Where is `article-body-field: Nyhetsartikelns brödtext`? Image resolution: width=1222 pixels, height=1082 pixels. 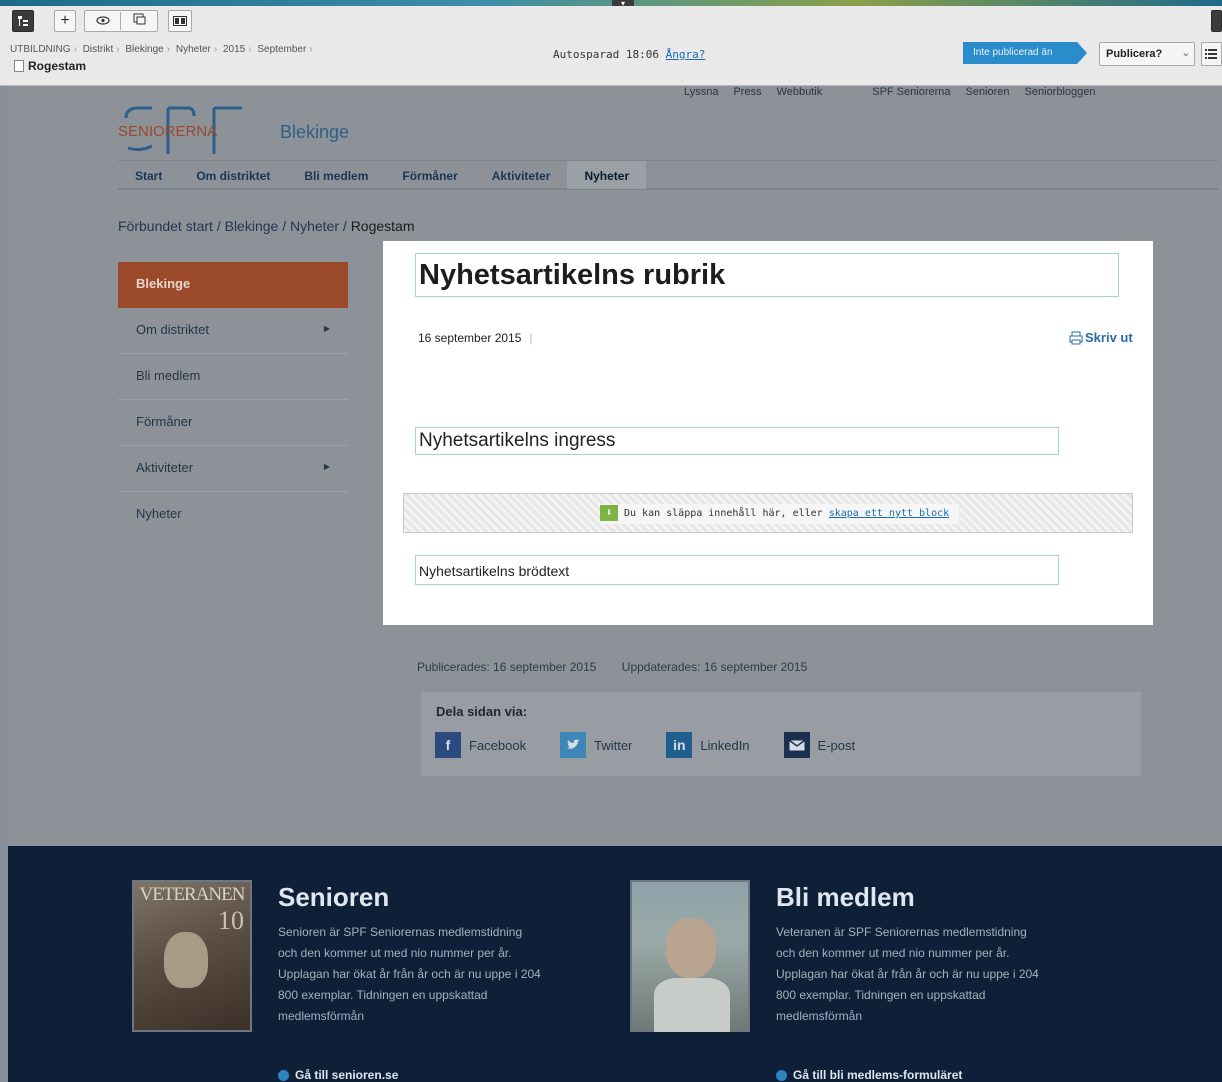 article-body-field: Nyhetsartikelns brödtext is located at coordinates (737, 570).